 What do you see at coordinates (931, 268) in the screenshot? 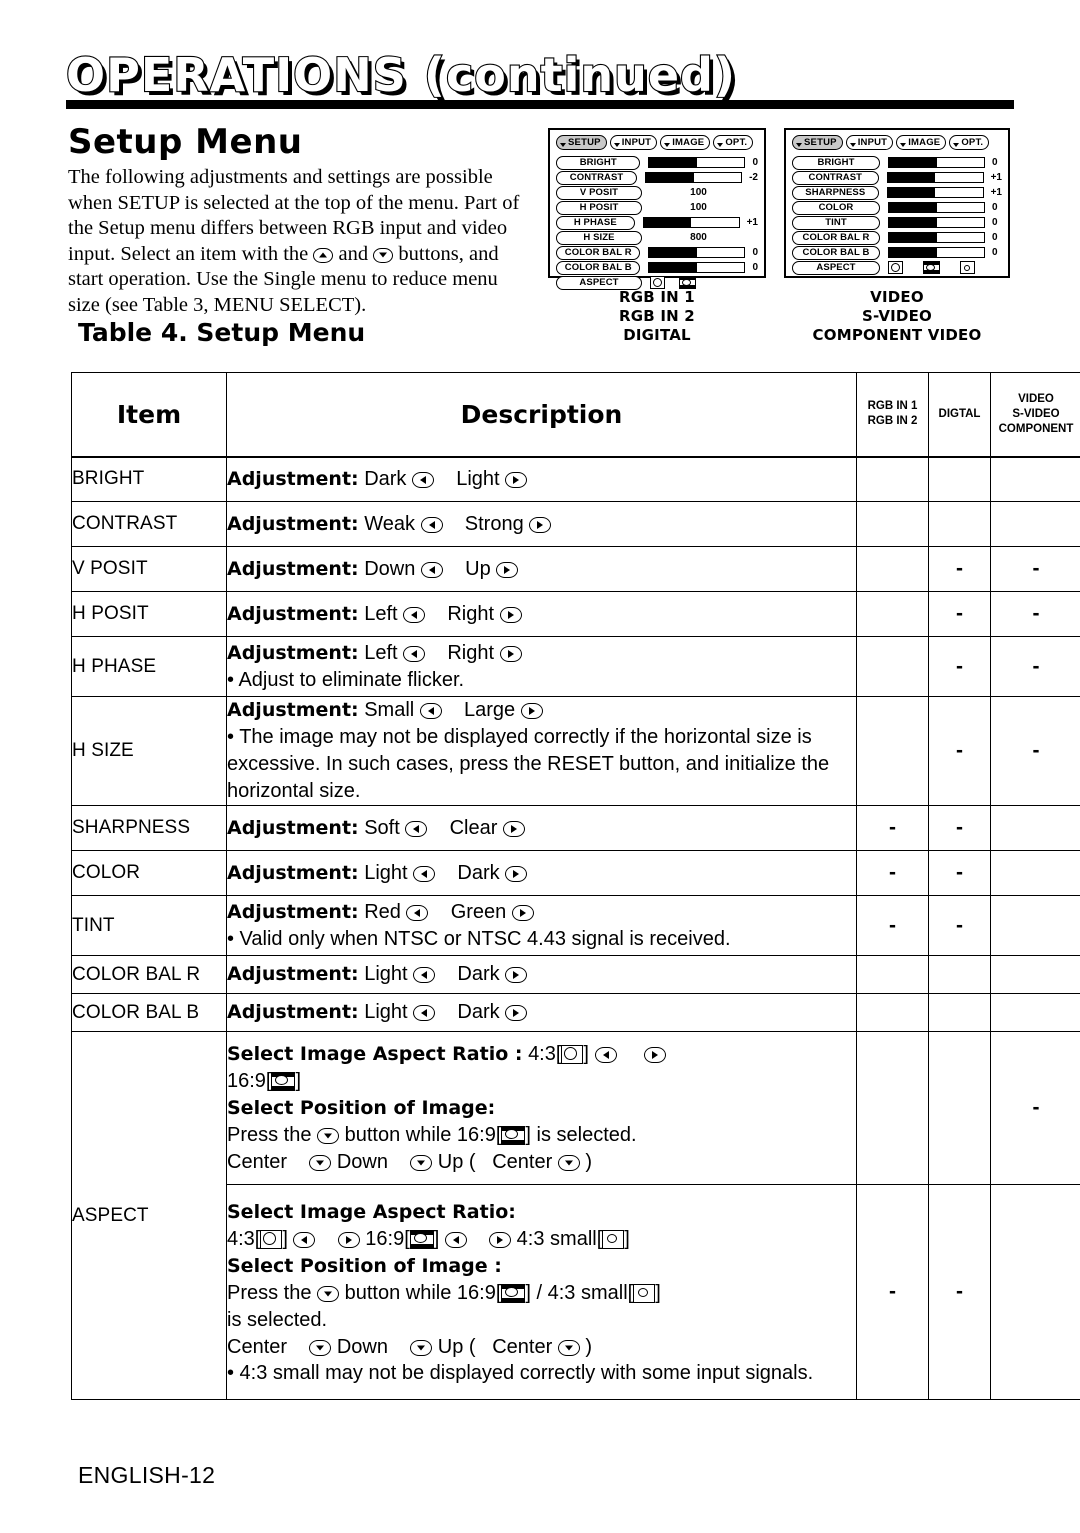
I see `osd-aspect-16-9-icon` at bounding box center [931, 268].